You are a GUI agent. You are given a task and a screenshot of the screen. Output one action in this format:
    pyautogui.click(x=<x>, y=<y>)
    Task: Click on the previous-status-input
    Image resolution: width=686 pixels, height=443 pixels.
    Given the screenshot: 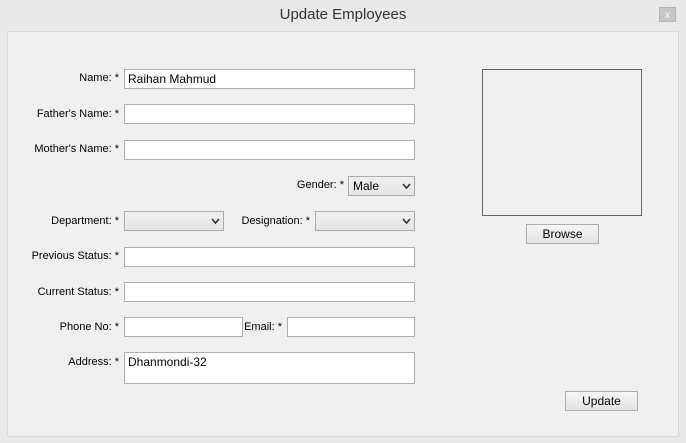 What is the action you would take?
    pyautogui.click(x=269, y=257)
    